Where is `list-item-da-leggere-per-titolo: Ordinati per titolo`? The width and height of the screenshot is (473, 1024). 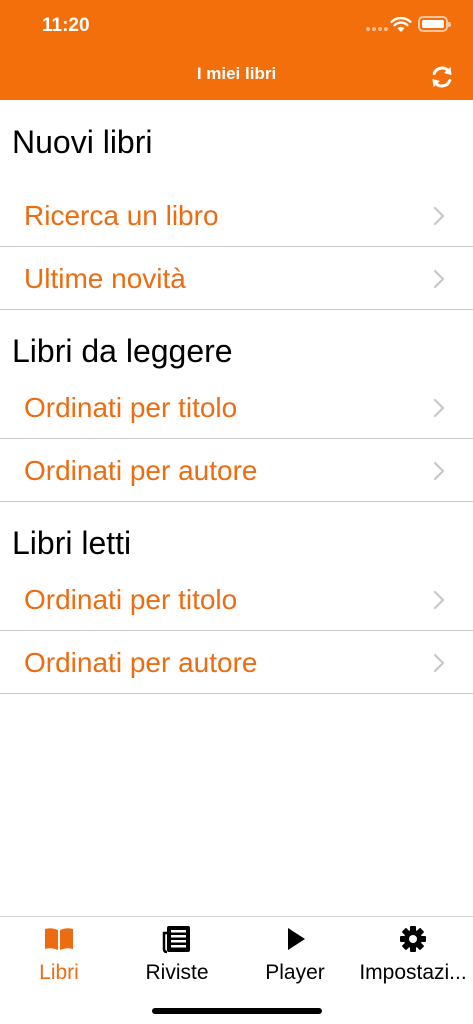 list-item-da-leggere-per-titolo: Ordinati per titolo is located at coordinates (236, 407).